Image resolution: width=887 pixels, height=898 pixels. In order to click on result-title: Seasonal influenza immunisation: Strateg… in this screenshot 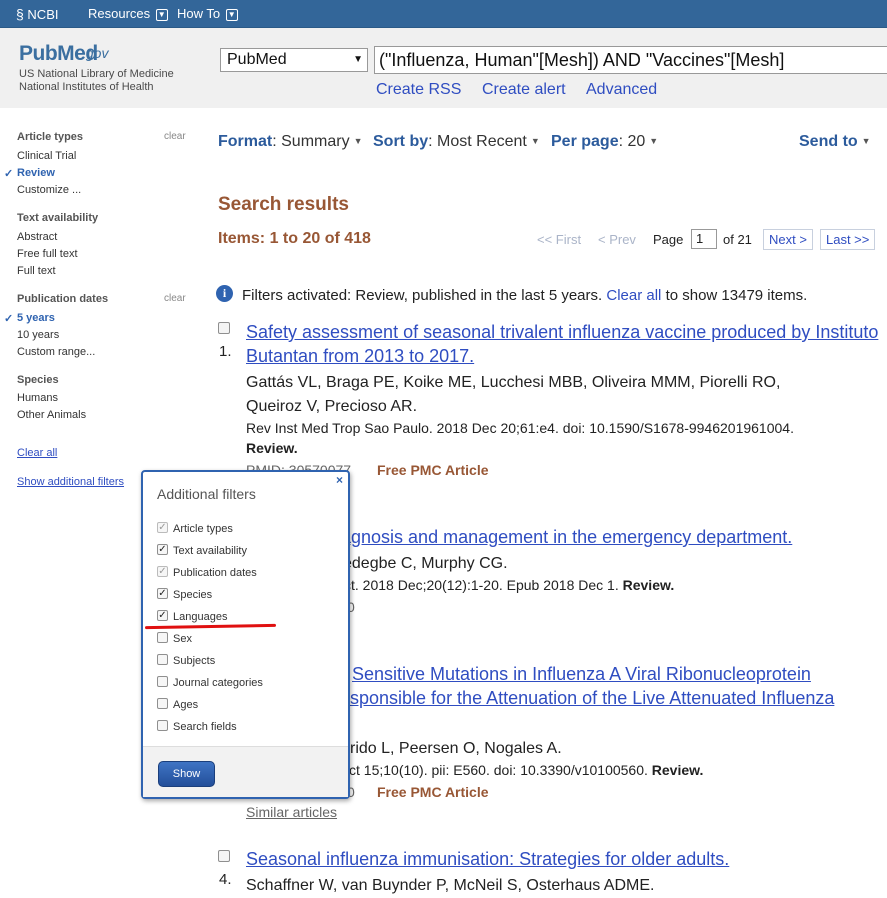, I will do `click(487, 859)`.